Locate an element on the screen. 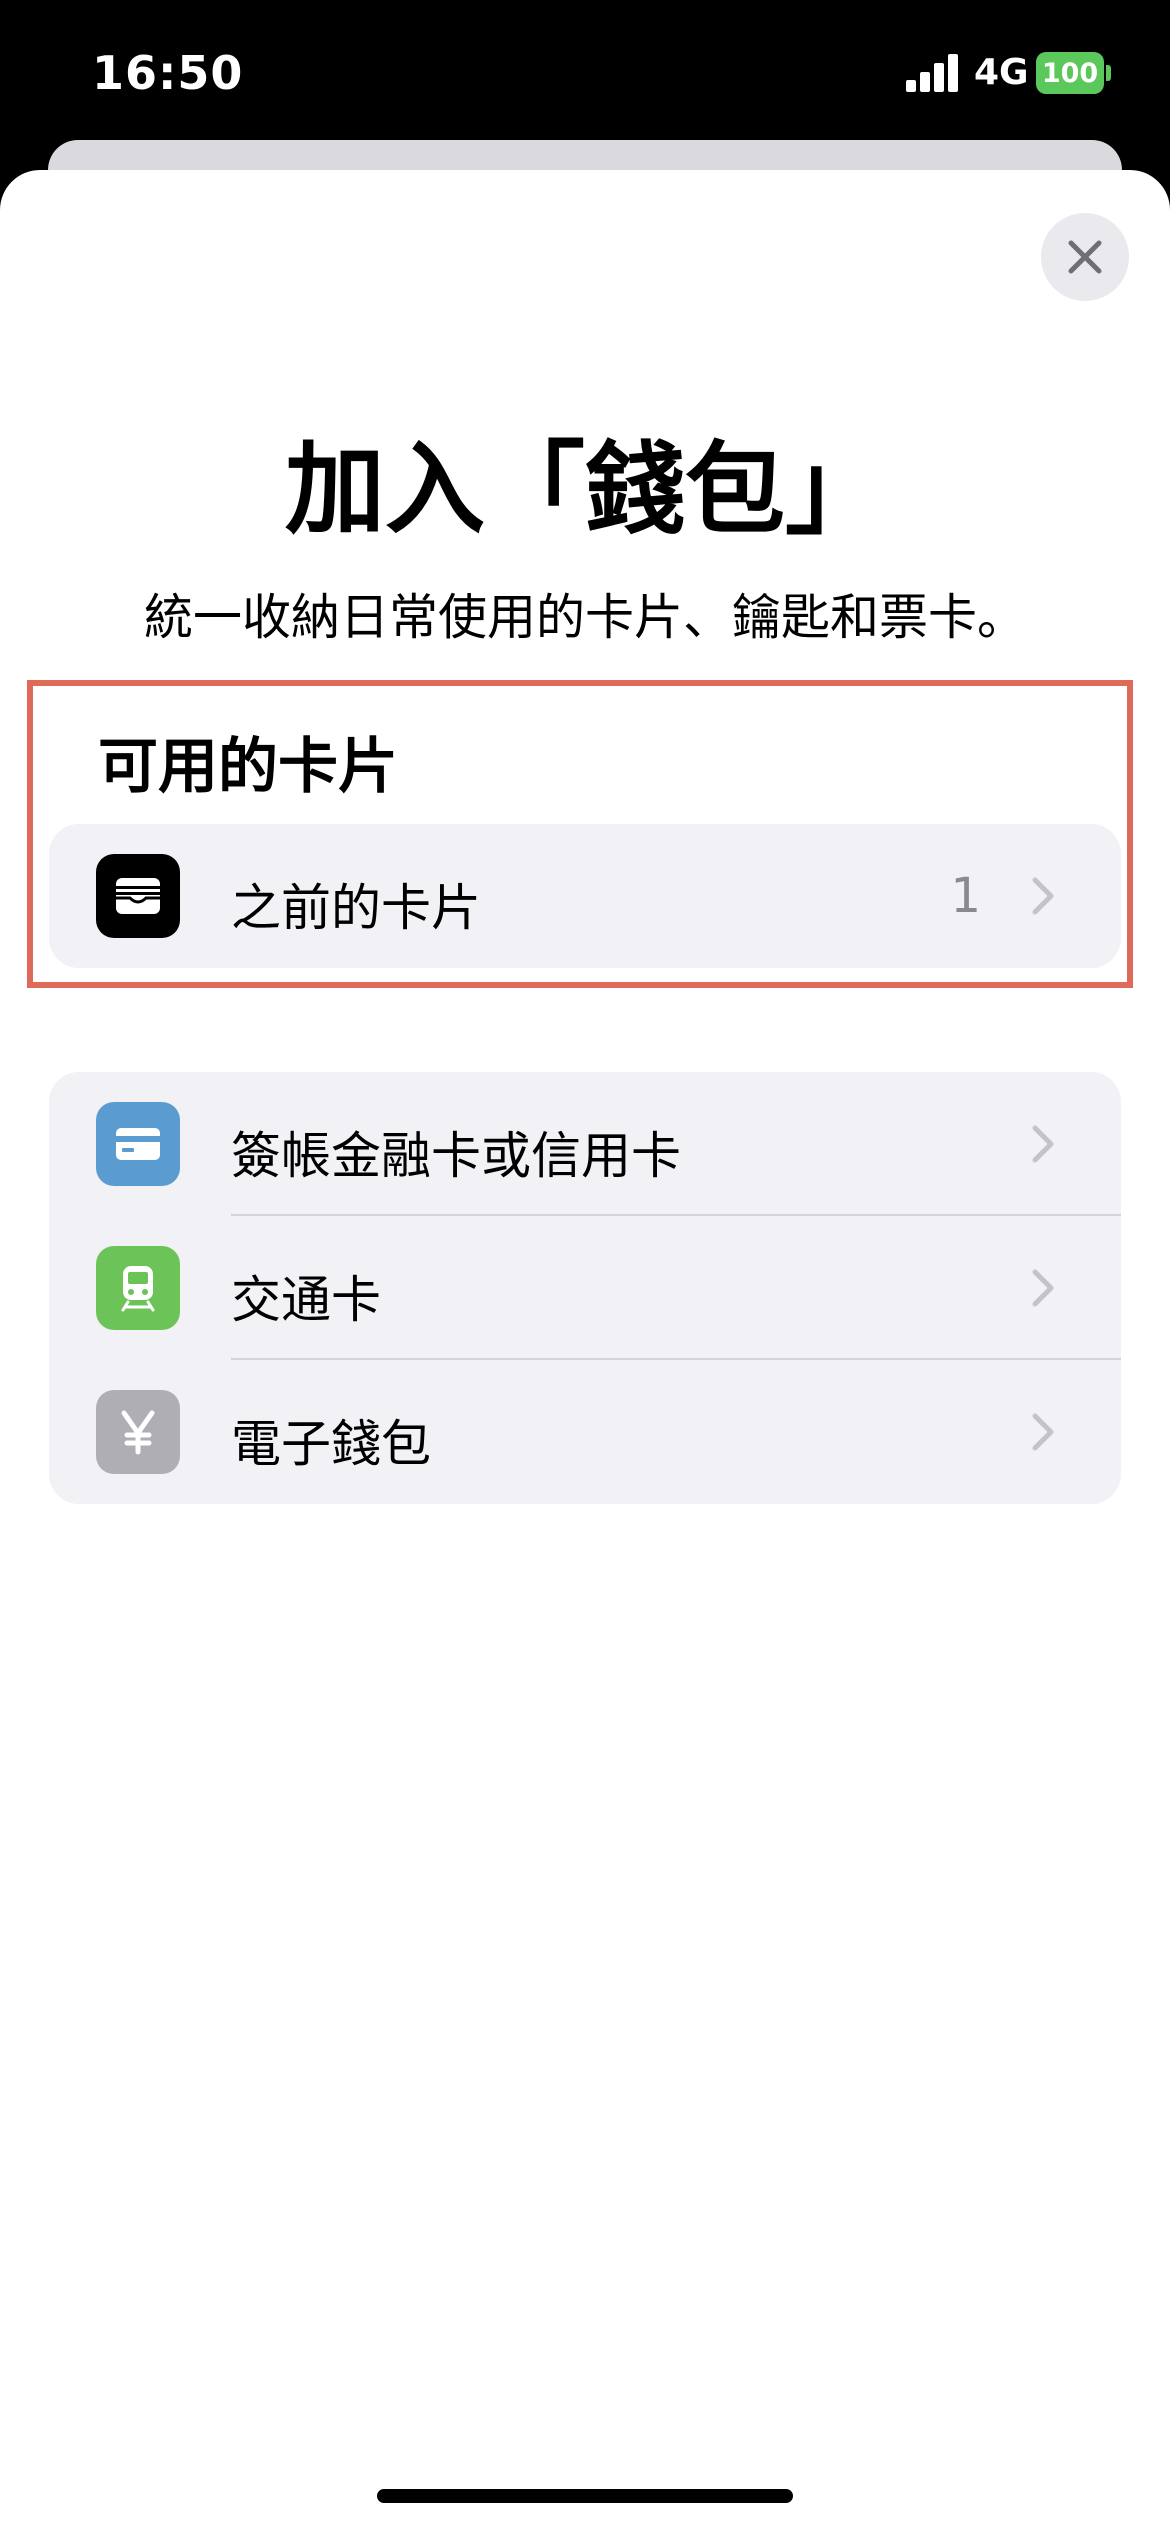  debit-credit-card-label: 簽帳金融卡或信用卡 is located at coordinates (456, 1156).